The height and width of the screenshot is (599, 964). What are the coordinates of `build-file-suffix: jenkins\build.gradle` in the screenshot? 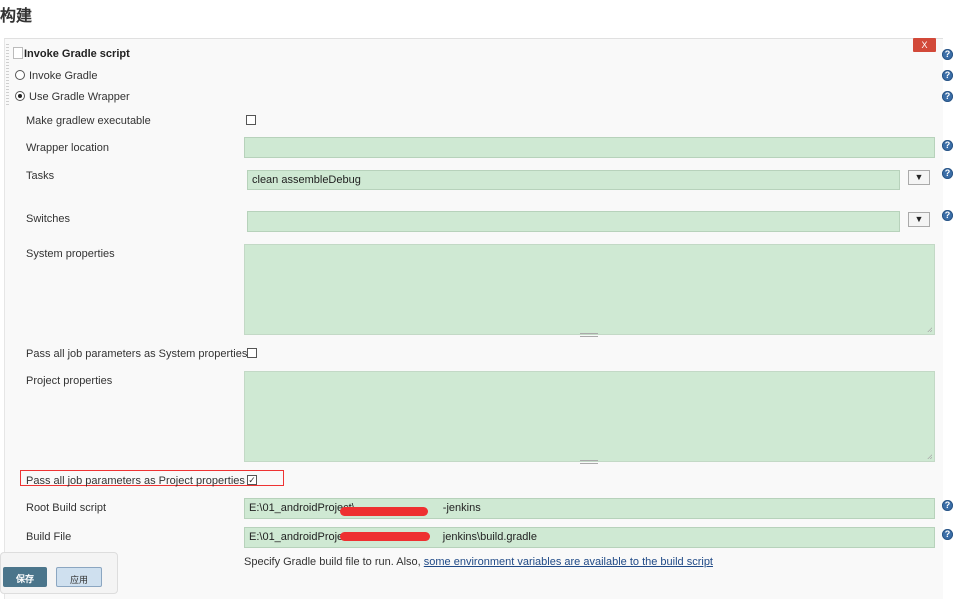 It's located at (489, 537).